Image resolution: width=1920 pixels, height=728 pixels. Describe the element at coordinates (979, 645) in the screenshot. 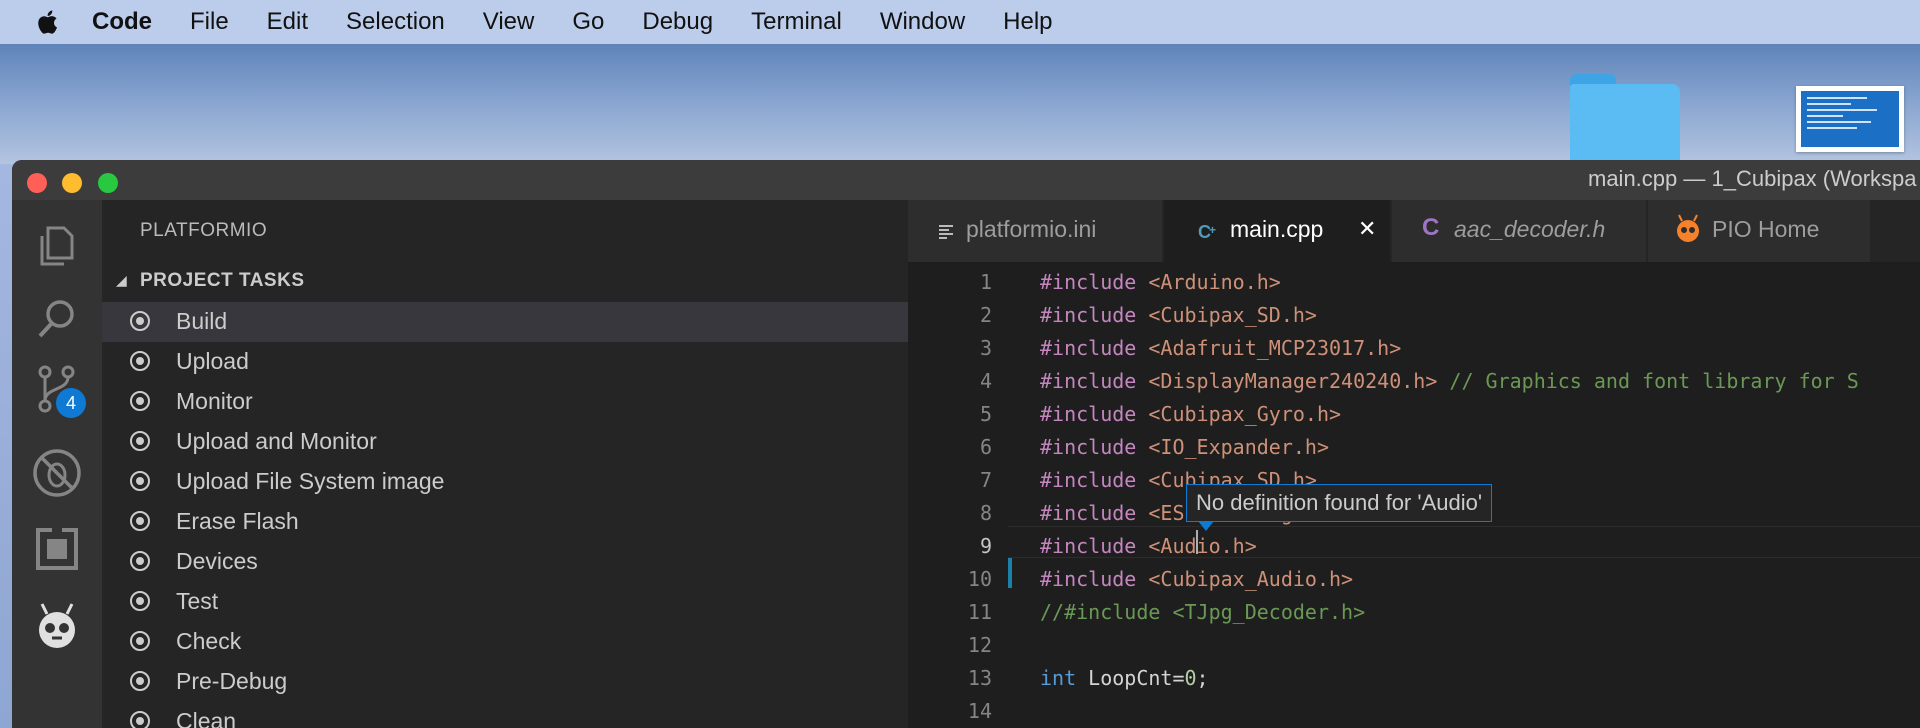

I see `line-number: 12` at that location.